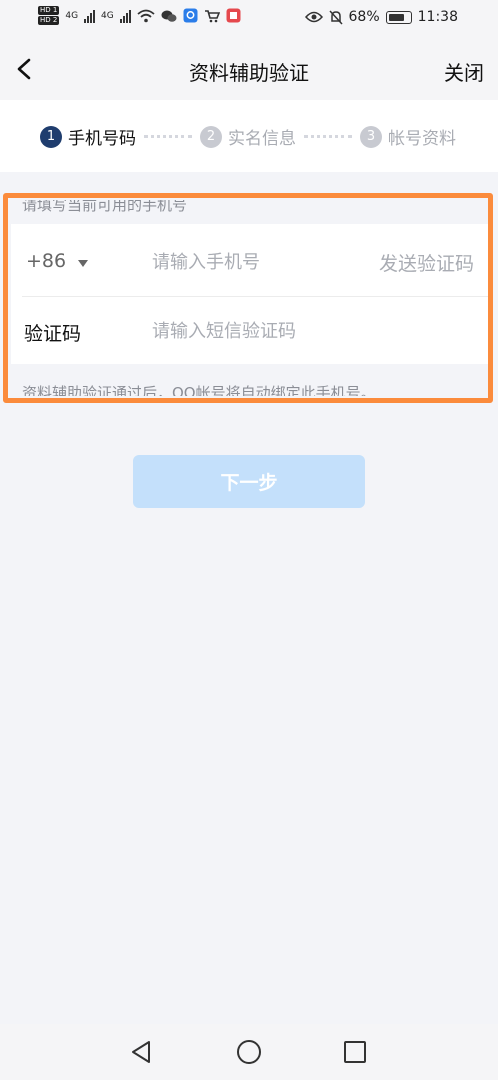 This screenshot has height=1080, width=498. What do you see at coordinates (72, 15) in the screenshot?
I see `network-type-1: 4G` at bounding box center [72, 15].